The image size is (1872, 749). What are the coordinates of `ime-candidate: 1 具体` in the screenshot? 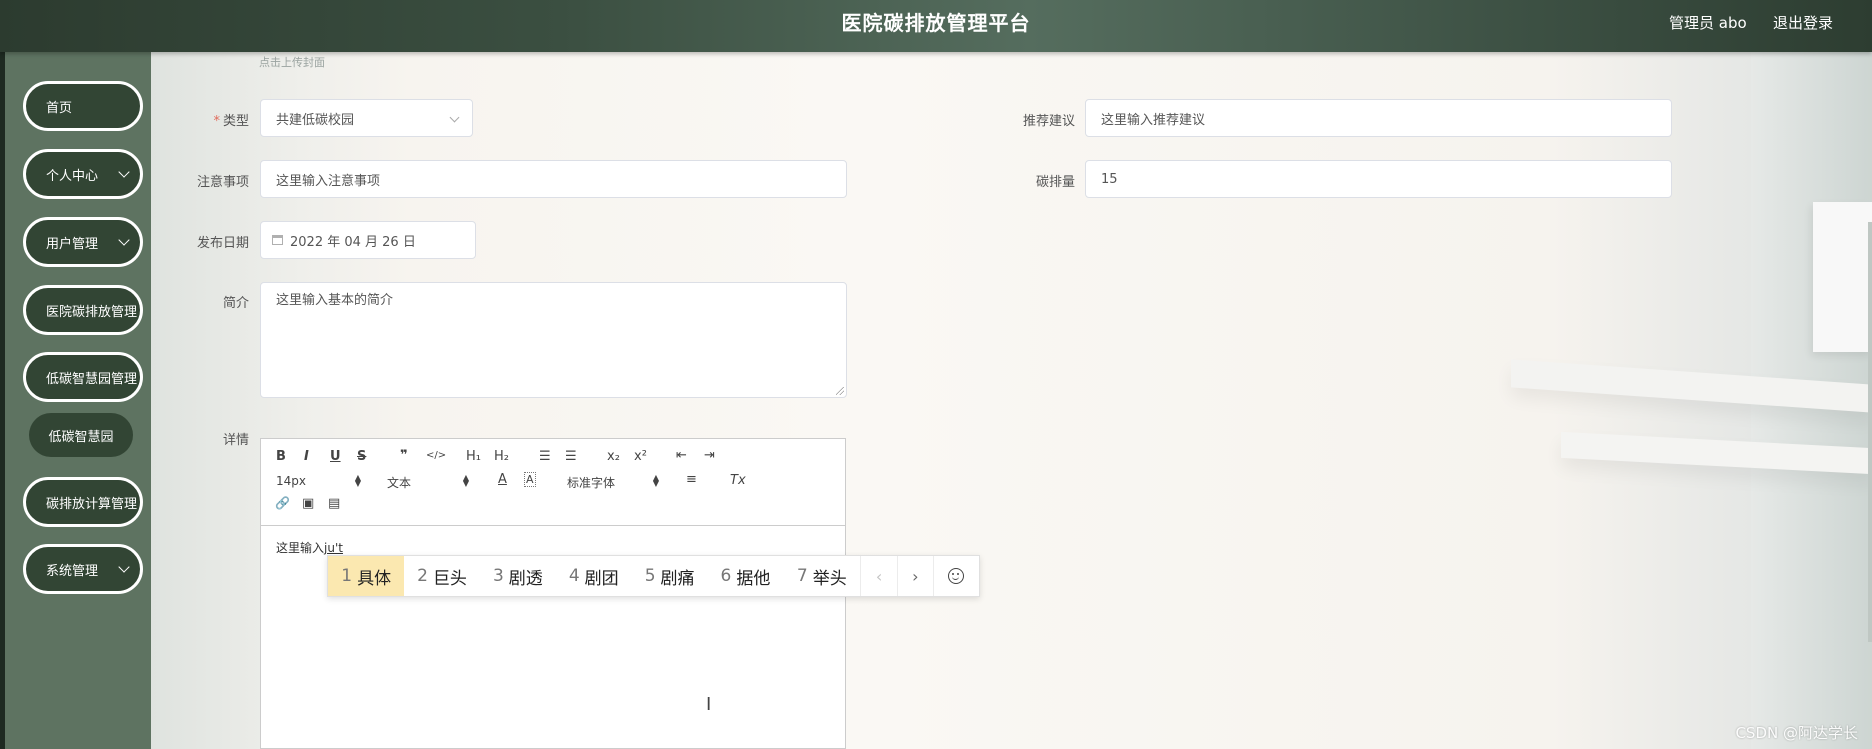 It's located at (366, 576).